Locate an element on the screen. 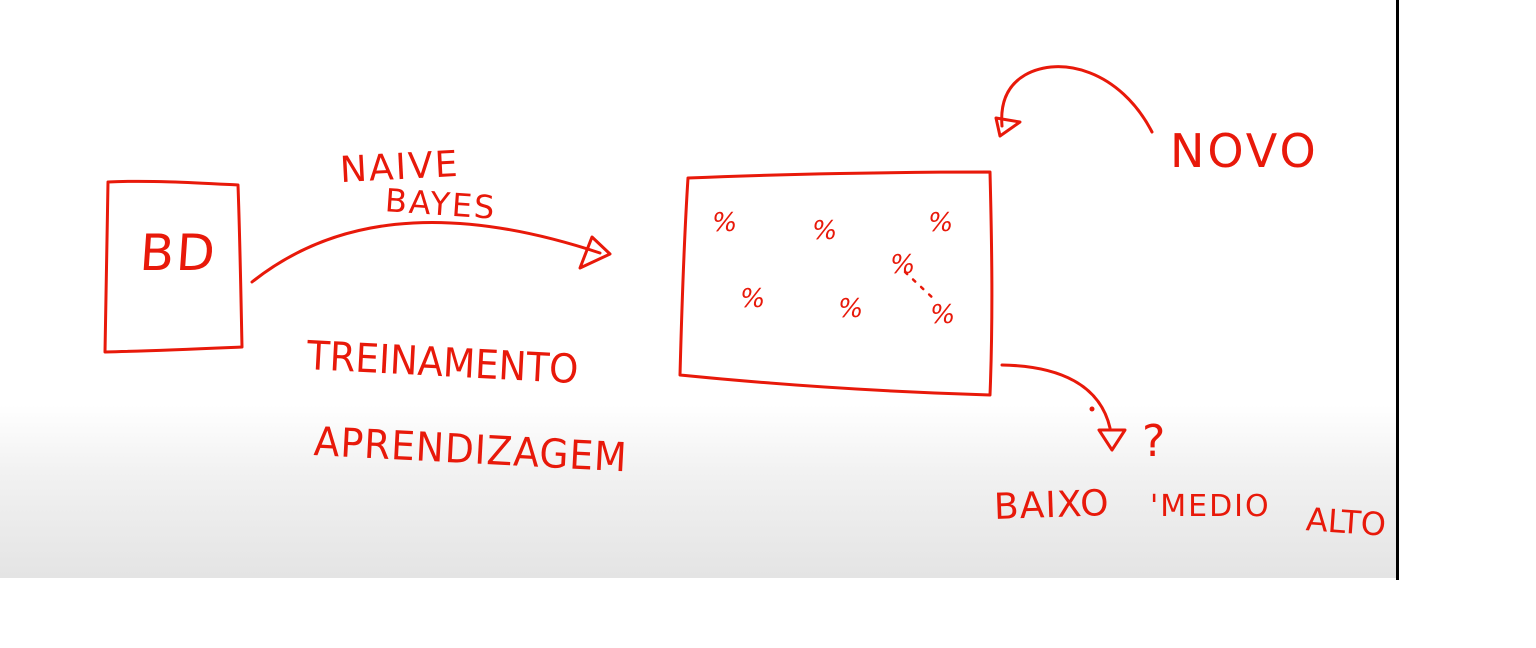 Image resolution: width=1536 pixels, height=648 pixels. new-input-label: NOVO is located at coordinates (1244, 151).